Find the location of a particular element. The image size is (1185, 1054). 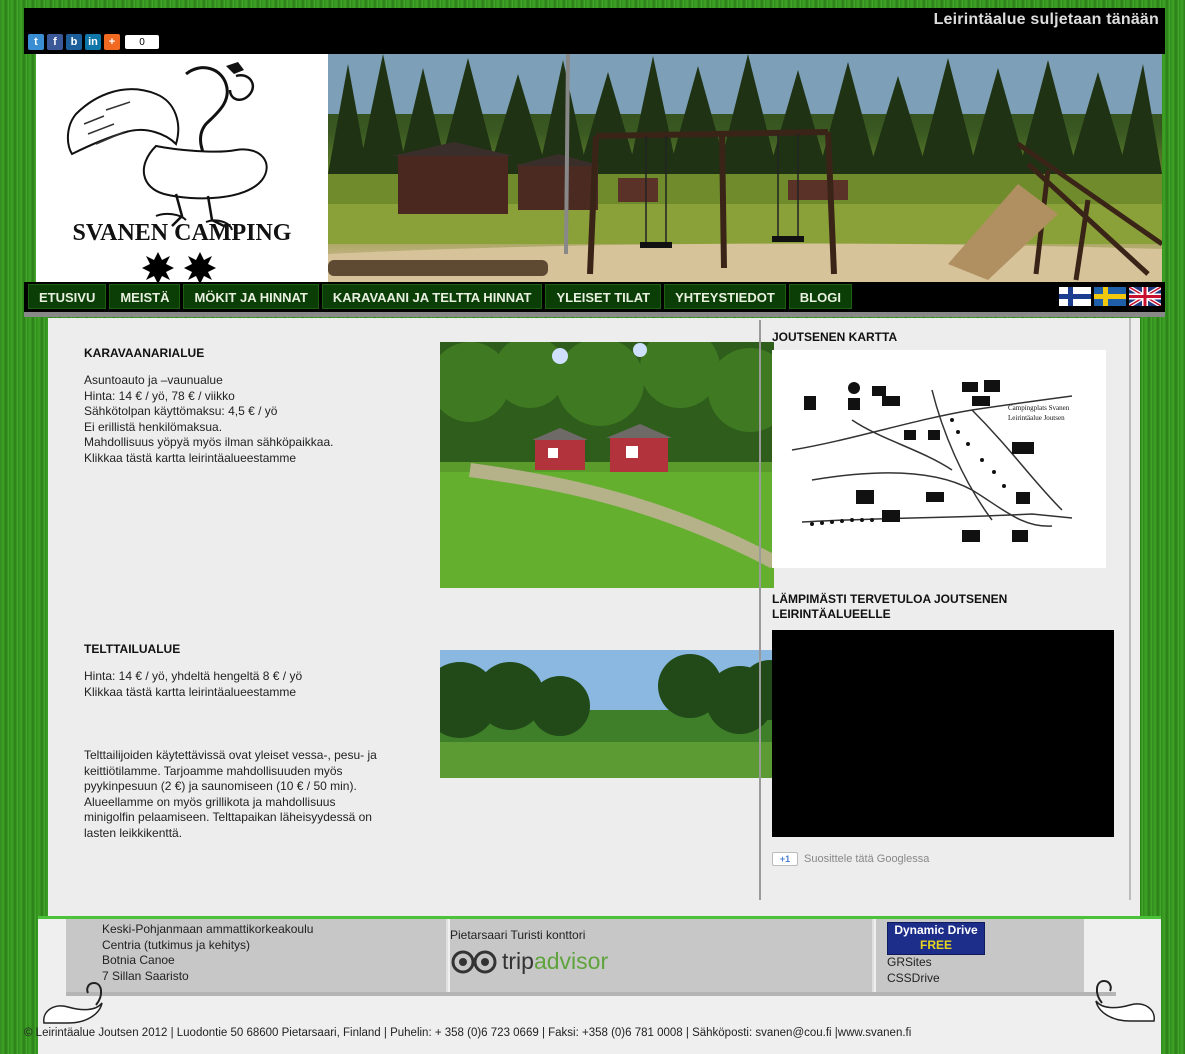

share-buttons: t f b in + 0 is located at coordinates (93, 42).